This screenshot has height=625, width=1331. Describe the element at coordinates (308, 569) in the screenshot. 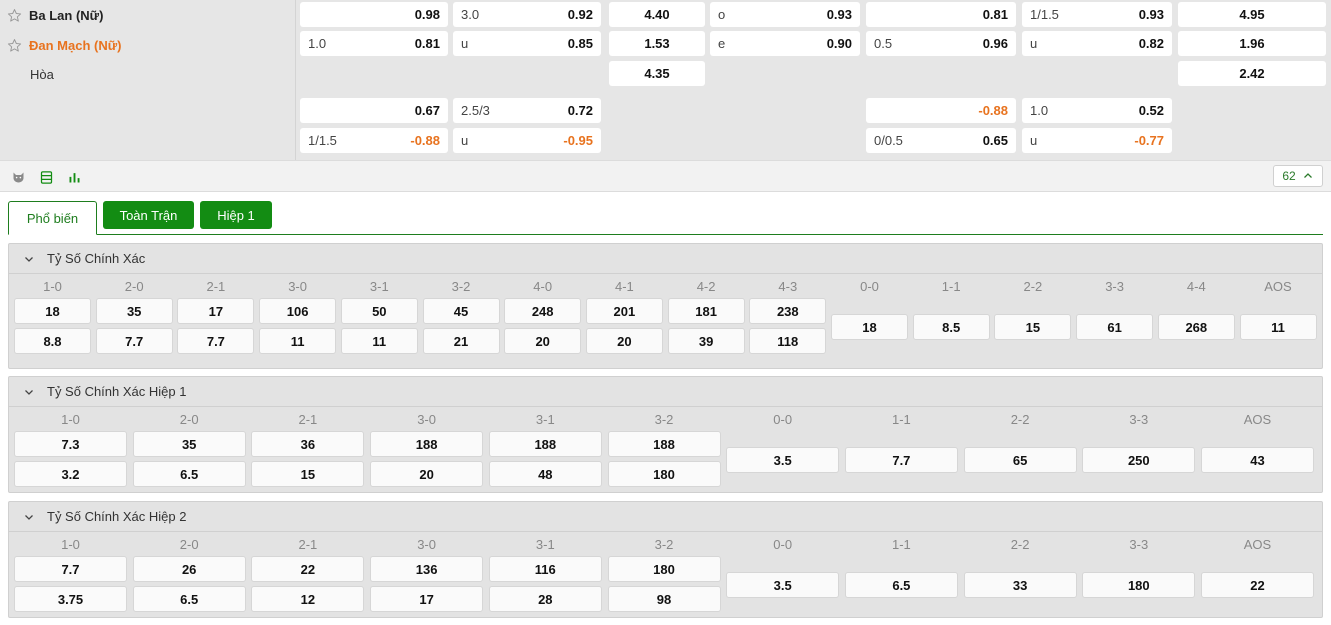

I see `home-score-odds-button: 22` at that location.